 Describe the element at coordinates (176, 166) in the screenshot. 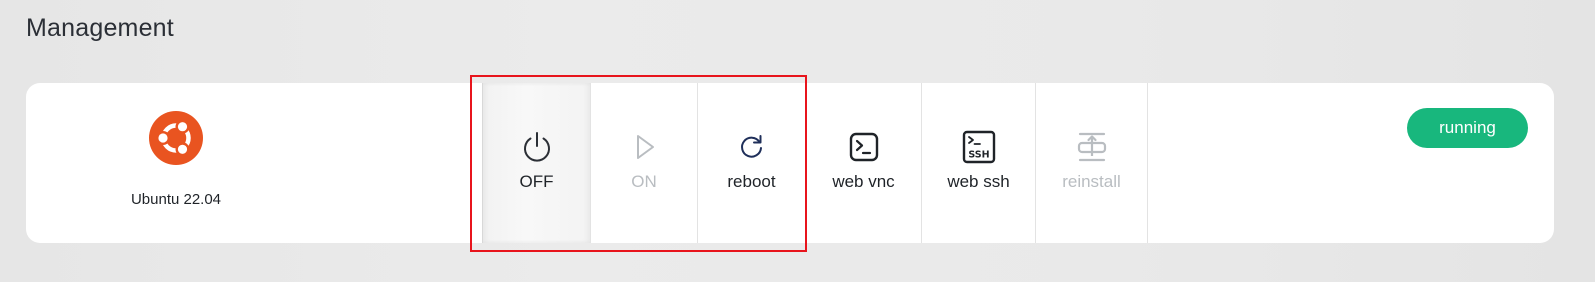

I see `os-info: Ubuntu 22.04` at that location.